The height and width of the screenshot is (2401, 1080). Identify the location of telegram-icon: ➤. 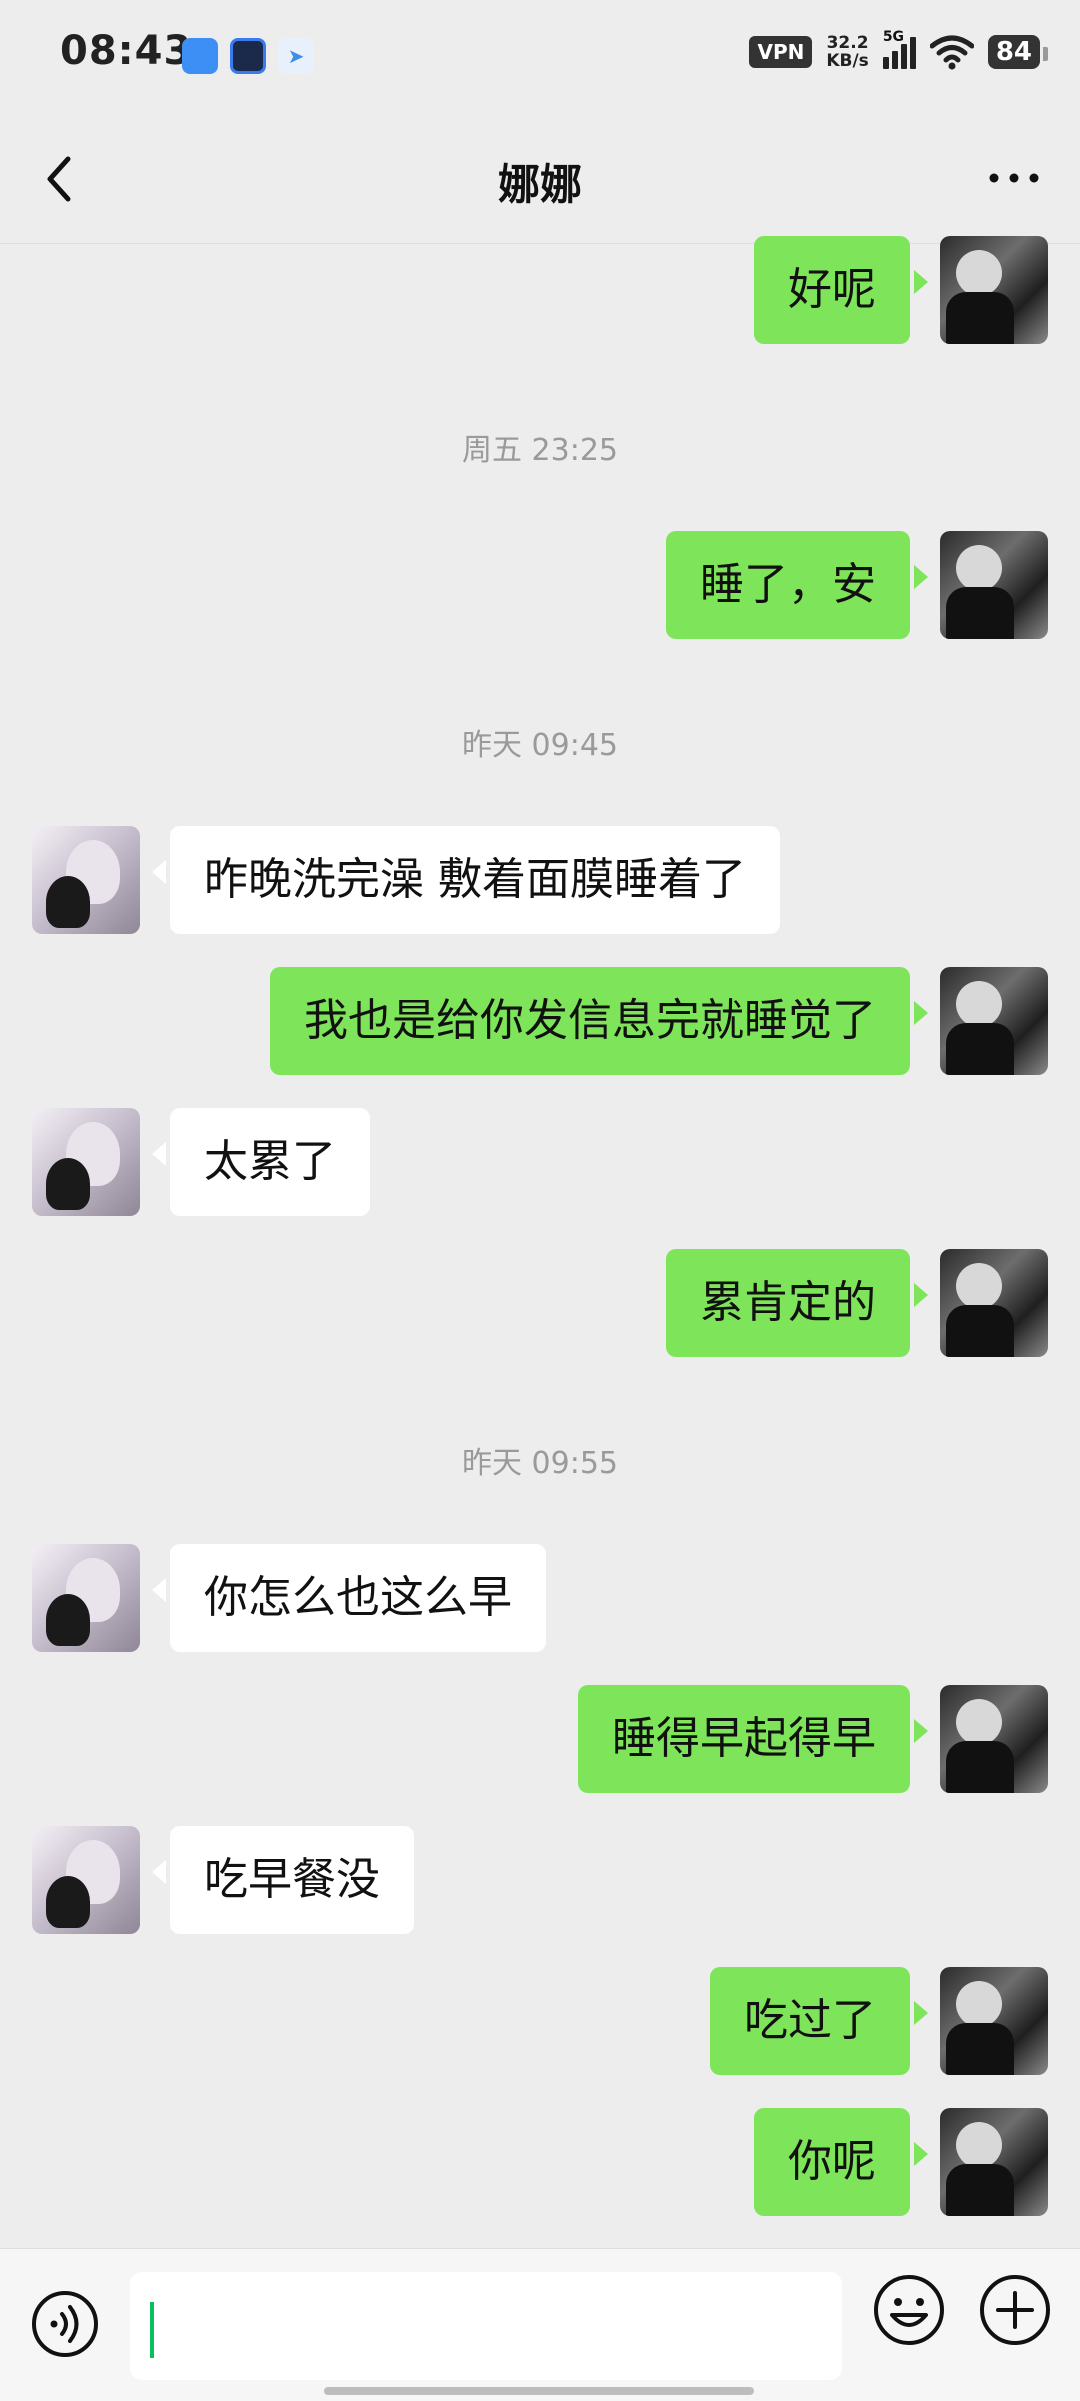
(296, 56).